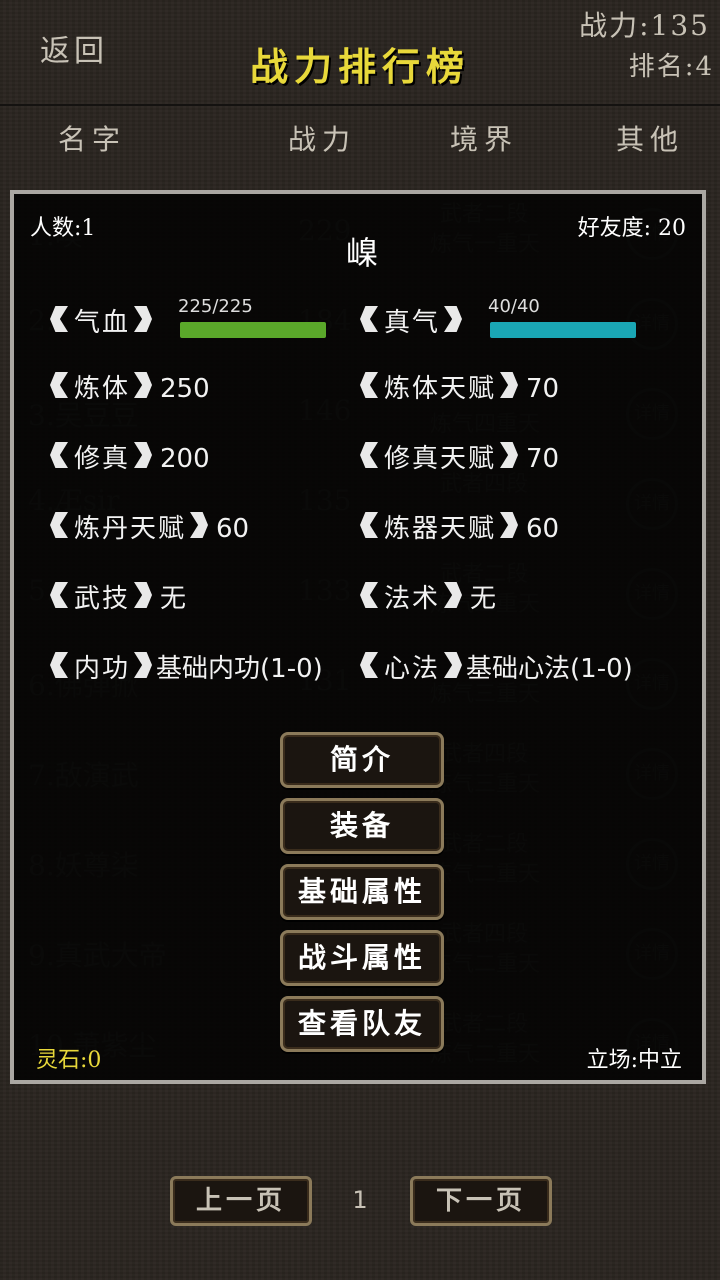 Image resolution: width=720 pixels, height=1280 pixels. Describe the element at coordinates (514, 306) in the screenshot. I see `qi-value: 40/40` at that location.